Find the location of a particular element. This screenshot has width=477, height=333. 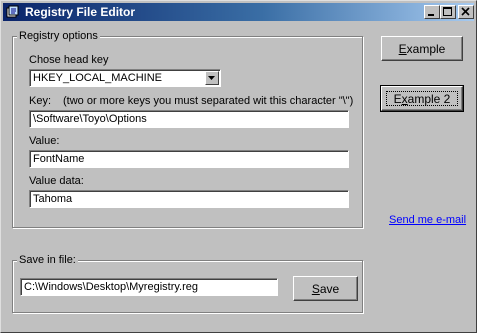

example-button: Example is located at coordinates (422, 48).